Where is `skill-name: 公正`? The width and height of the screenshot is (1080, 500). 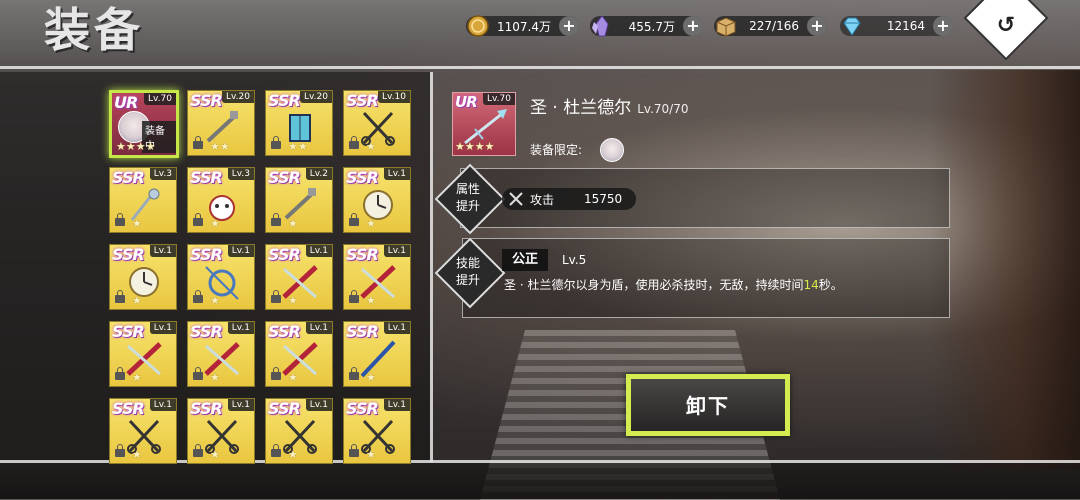 skill-name: 公正 is located at coordinates (525, 260).